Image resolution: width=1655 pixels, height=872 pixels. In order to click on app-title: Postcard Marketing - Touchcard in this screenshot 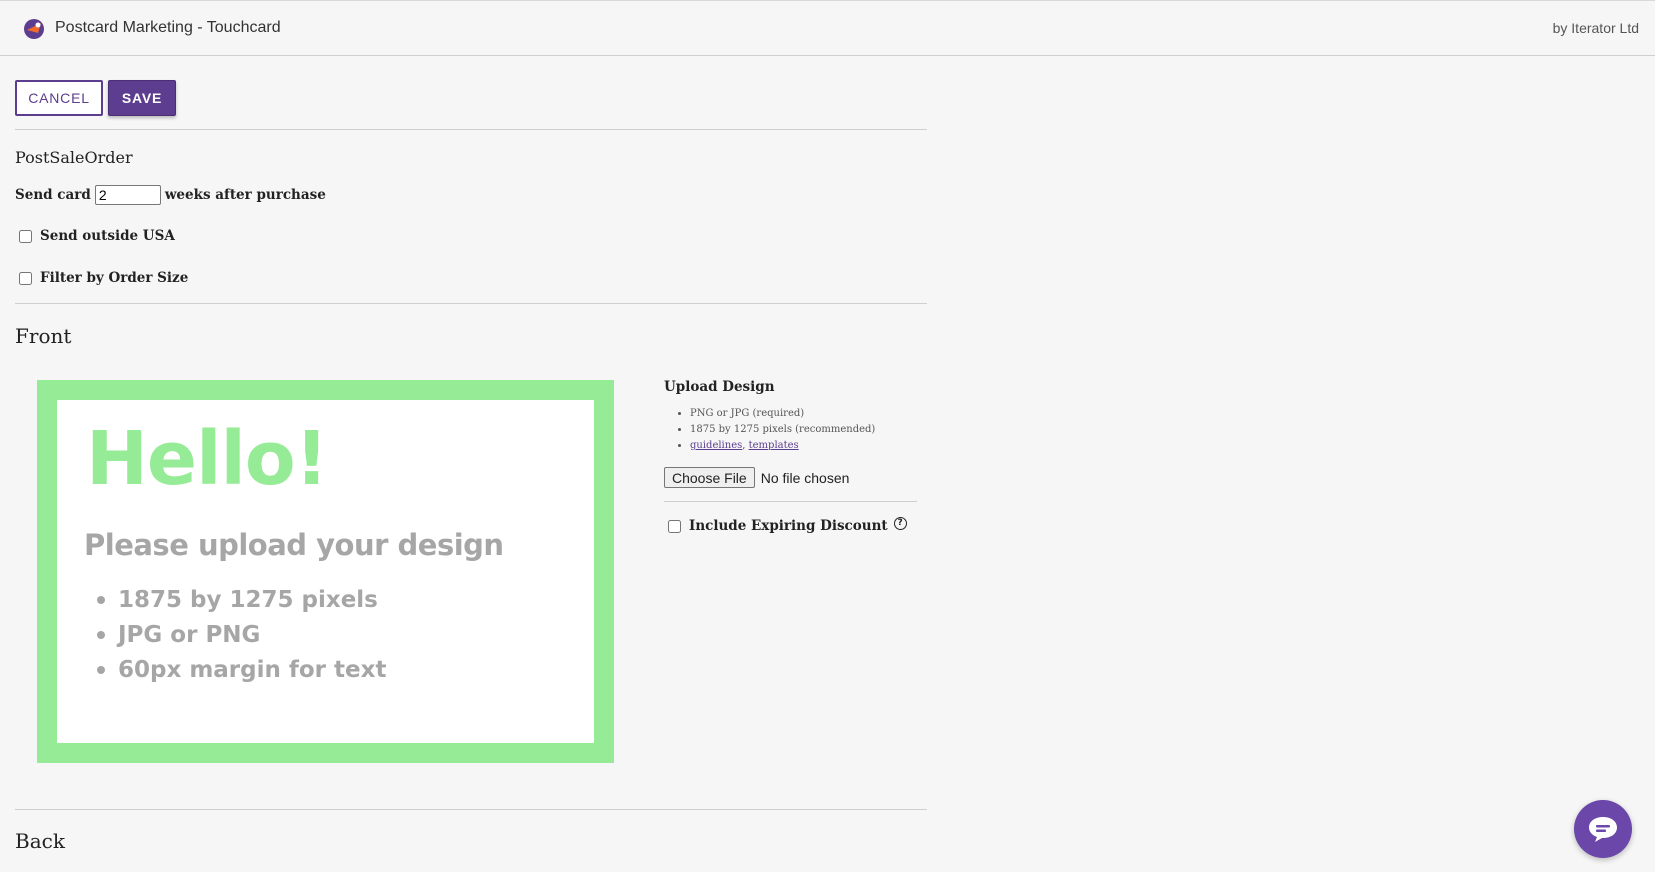, I will do `click(168, 27)`.